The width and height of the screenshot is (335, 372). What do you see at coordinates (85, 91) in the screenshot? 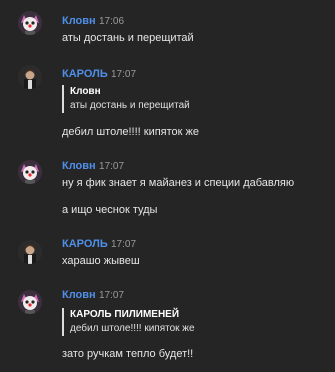
I see `quote-author: Кловн` at bounding box center [85, 91].